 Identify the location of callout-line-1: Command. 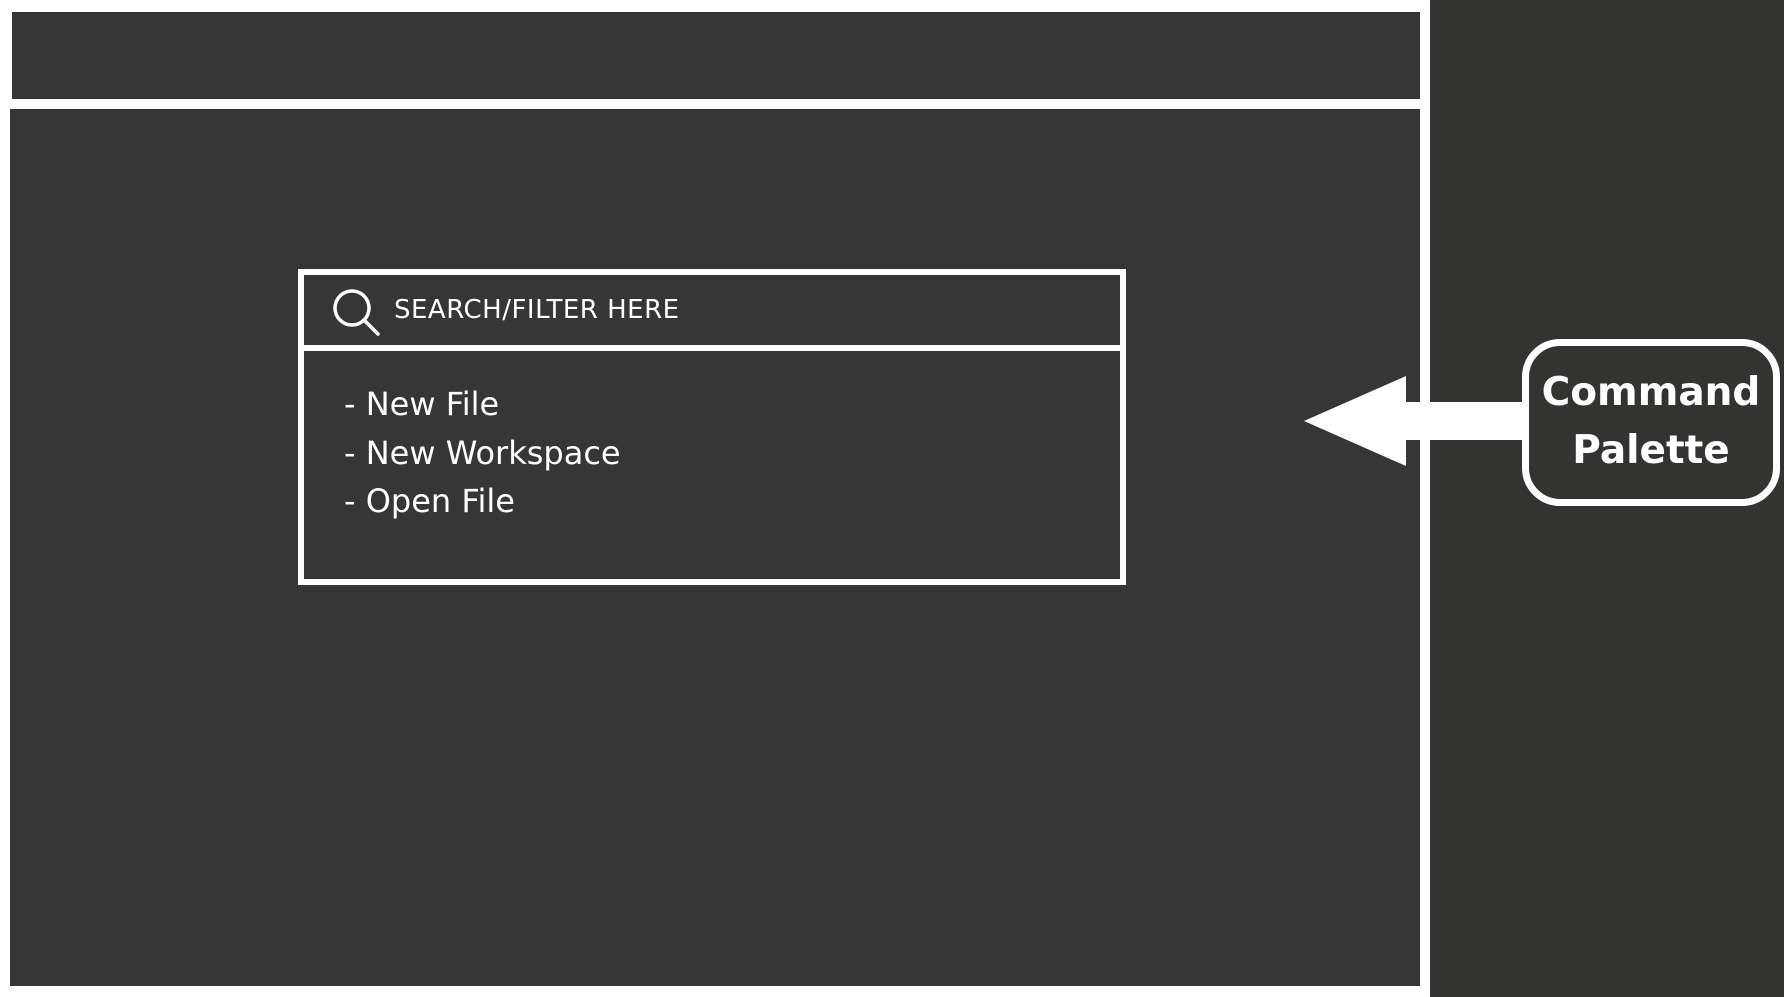
(1651, 392).